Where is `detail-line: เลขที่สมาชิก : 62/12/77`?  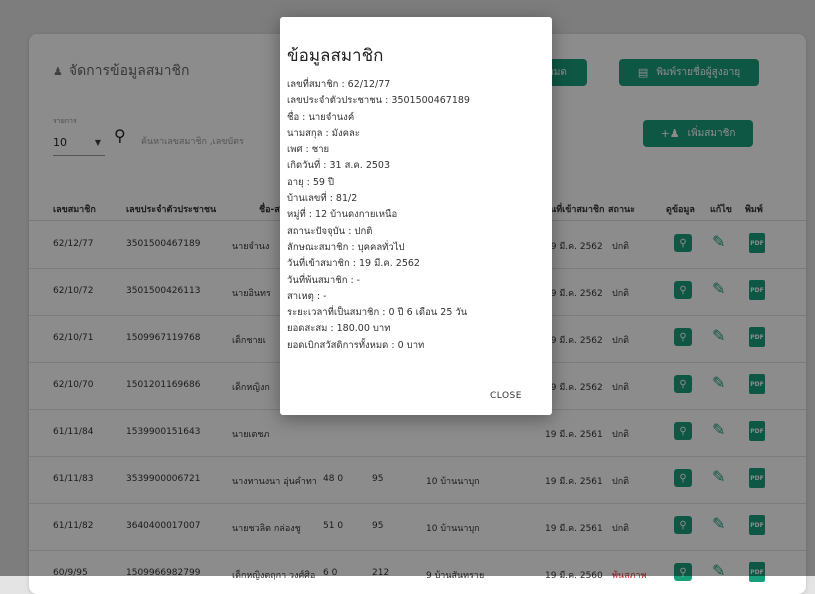 detail-line: เลขที่สมาชิก : 62/12/77 is located at coordinates (339, 84).